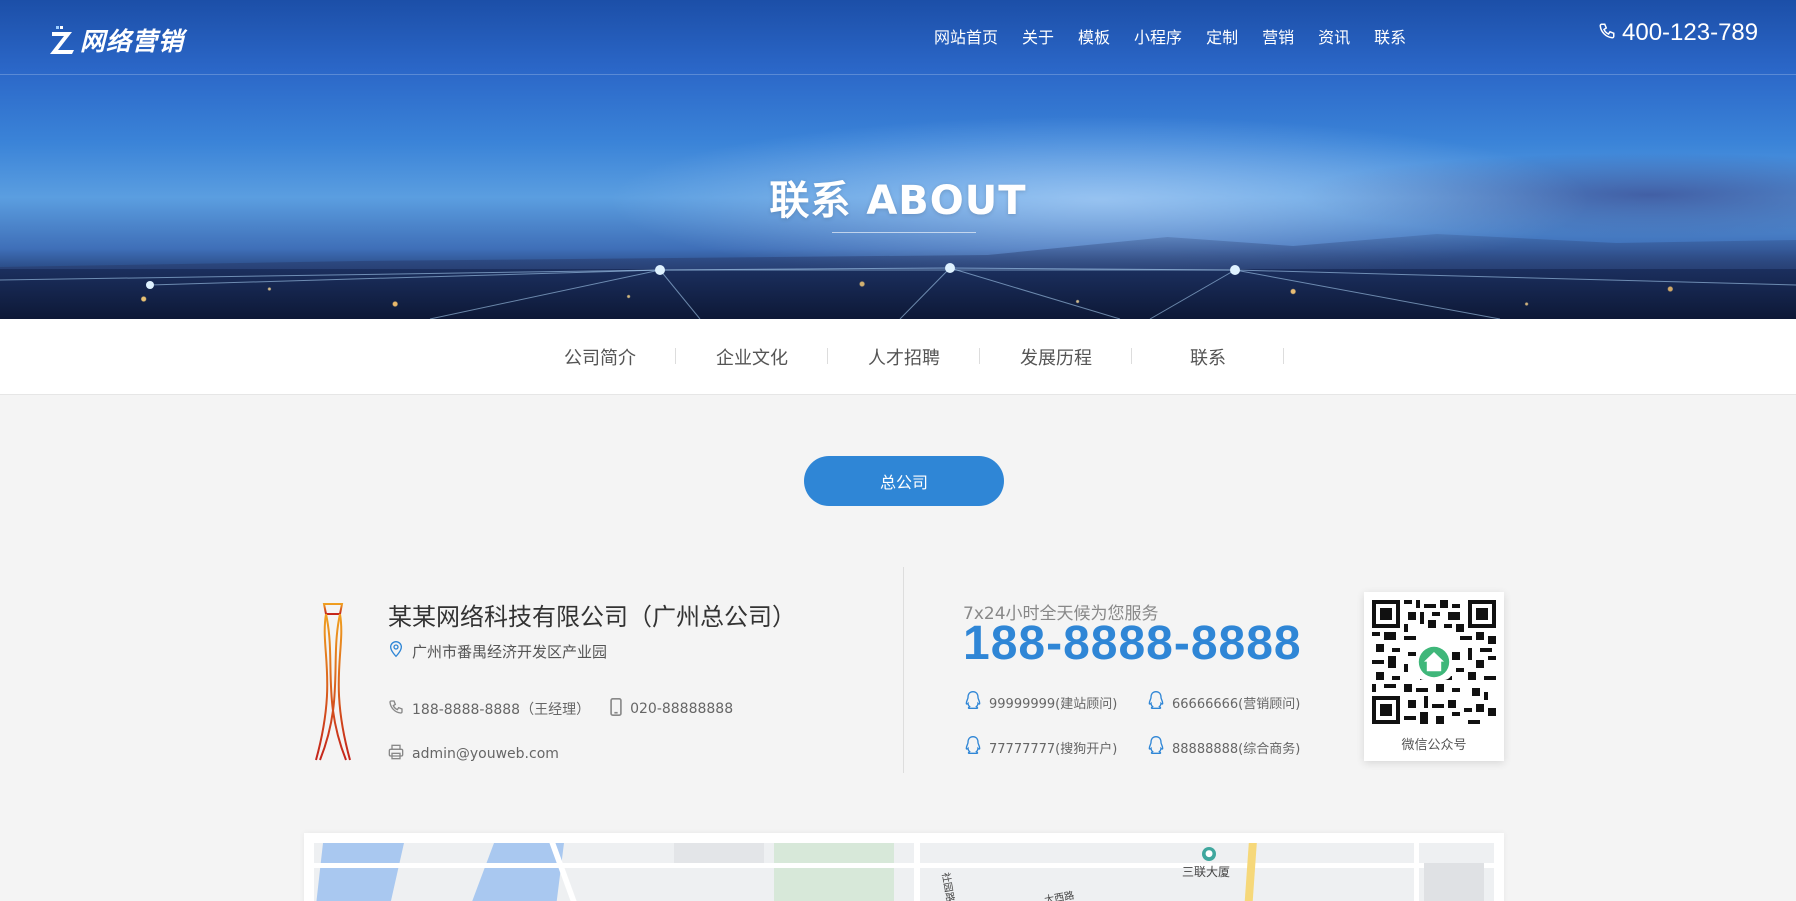 This screenshot has width=1796, height=901. Describe the element at coordinates (681, 709) in the screenshot. I see `tel-number: 020-88888888` at that location.